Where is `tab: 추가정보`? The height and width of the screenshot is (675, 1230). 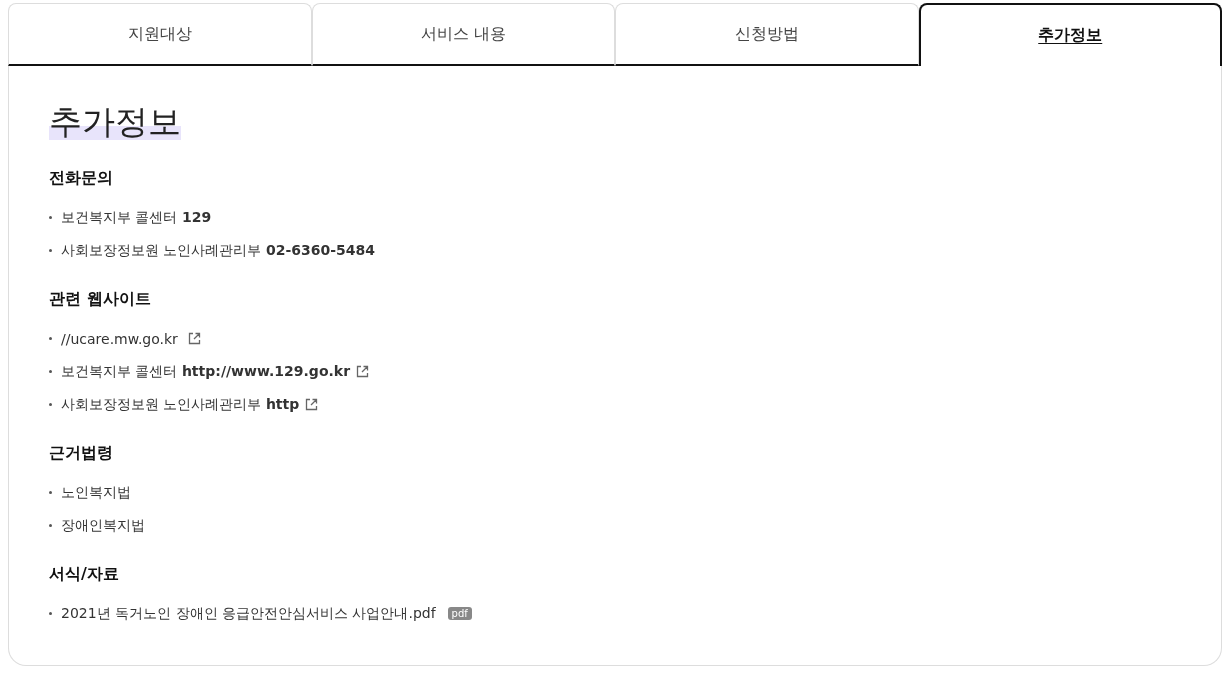
tab: 추가정보 is located at coordinates (1070, 34).